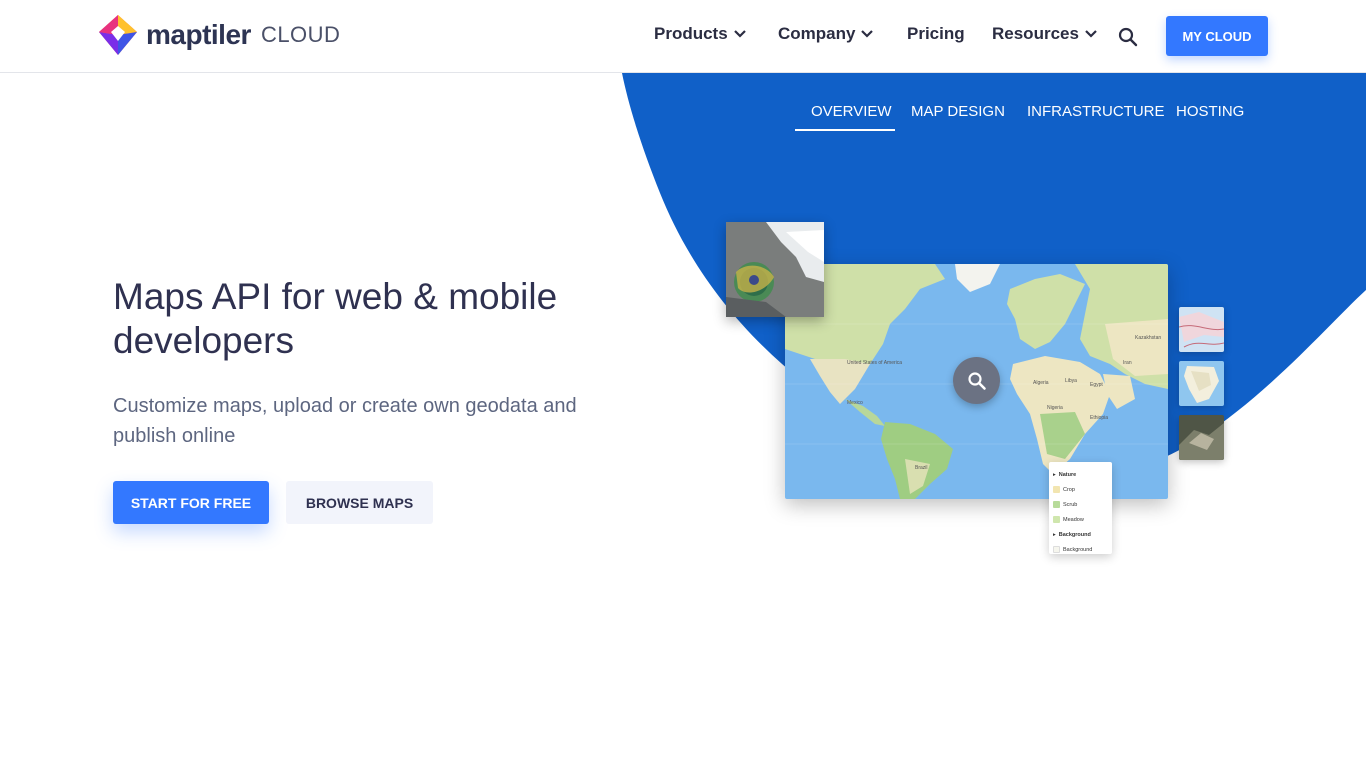  I want to click on legend-item-label: Scrub, so click(1070, 504).